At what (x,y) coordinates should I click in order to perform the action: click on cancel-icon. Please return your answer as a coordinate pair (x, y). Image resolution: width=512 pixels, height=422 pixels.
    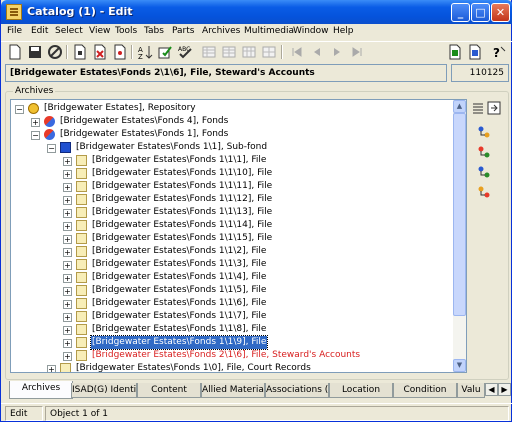
    Looking at the image, I should click on (55, 52).